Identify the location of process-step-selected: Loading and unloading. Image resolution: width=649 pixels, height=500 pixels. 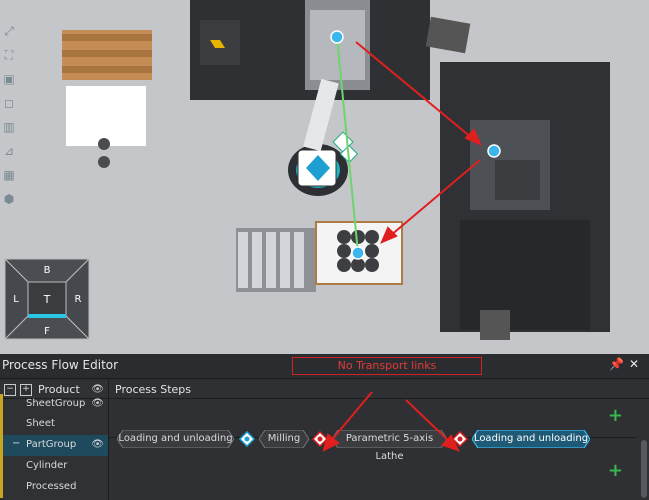
(531, 439).